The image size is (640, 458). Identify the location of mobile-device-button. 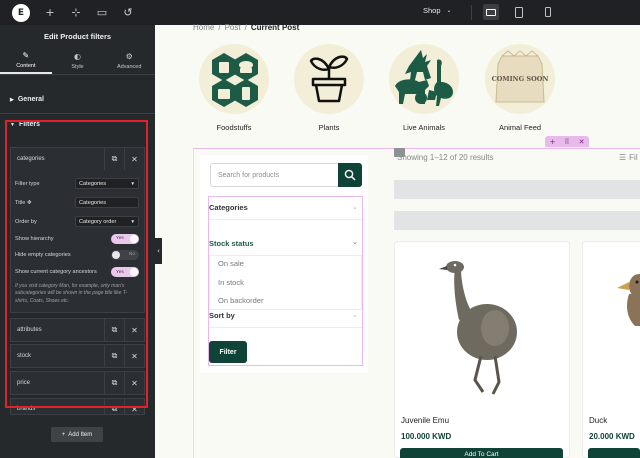
(548, 12).